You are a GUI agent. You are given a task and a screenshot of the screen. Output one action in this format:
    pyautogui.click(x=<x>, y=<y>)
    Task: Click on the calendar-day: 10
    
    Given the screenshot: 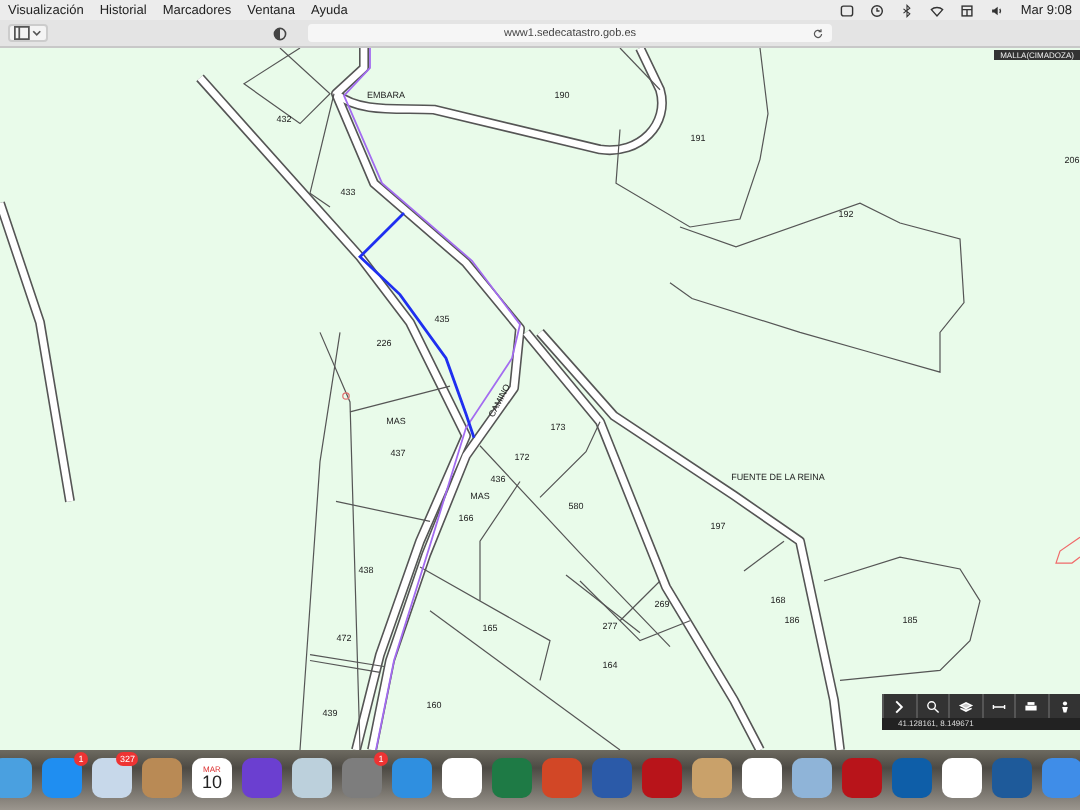 What is the action you would take?
    pyautogui.click(x=211, y=783)
    